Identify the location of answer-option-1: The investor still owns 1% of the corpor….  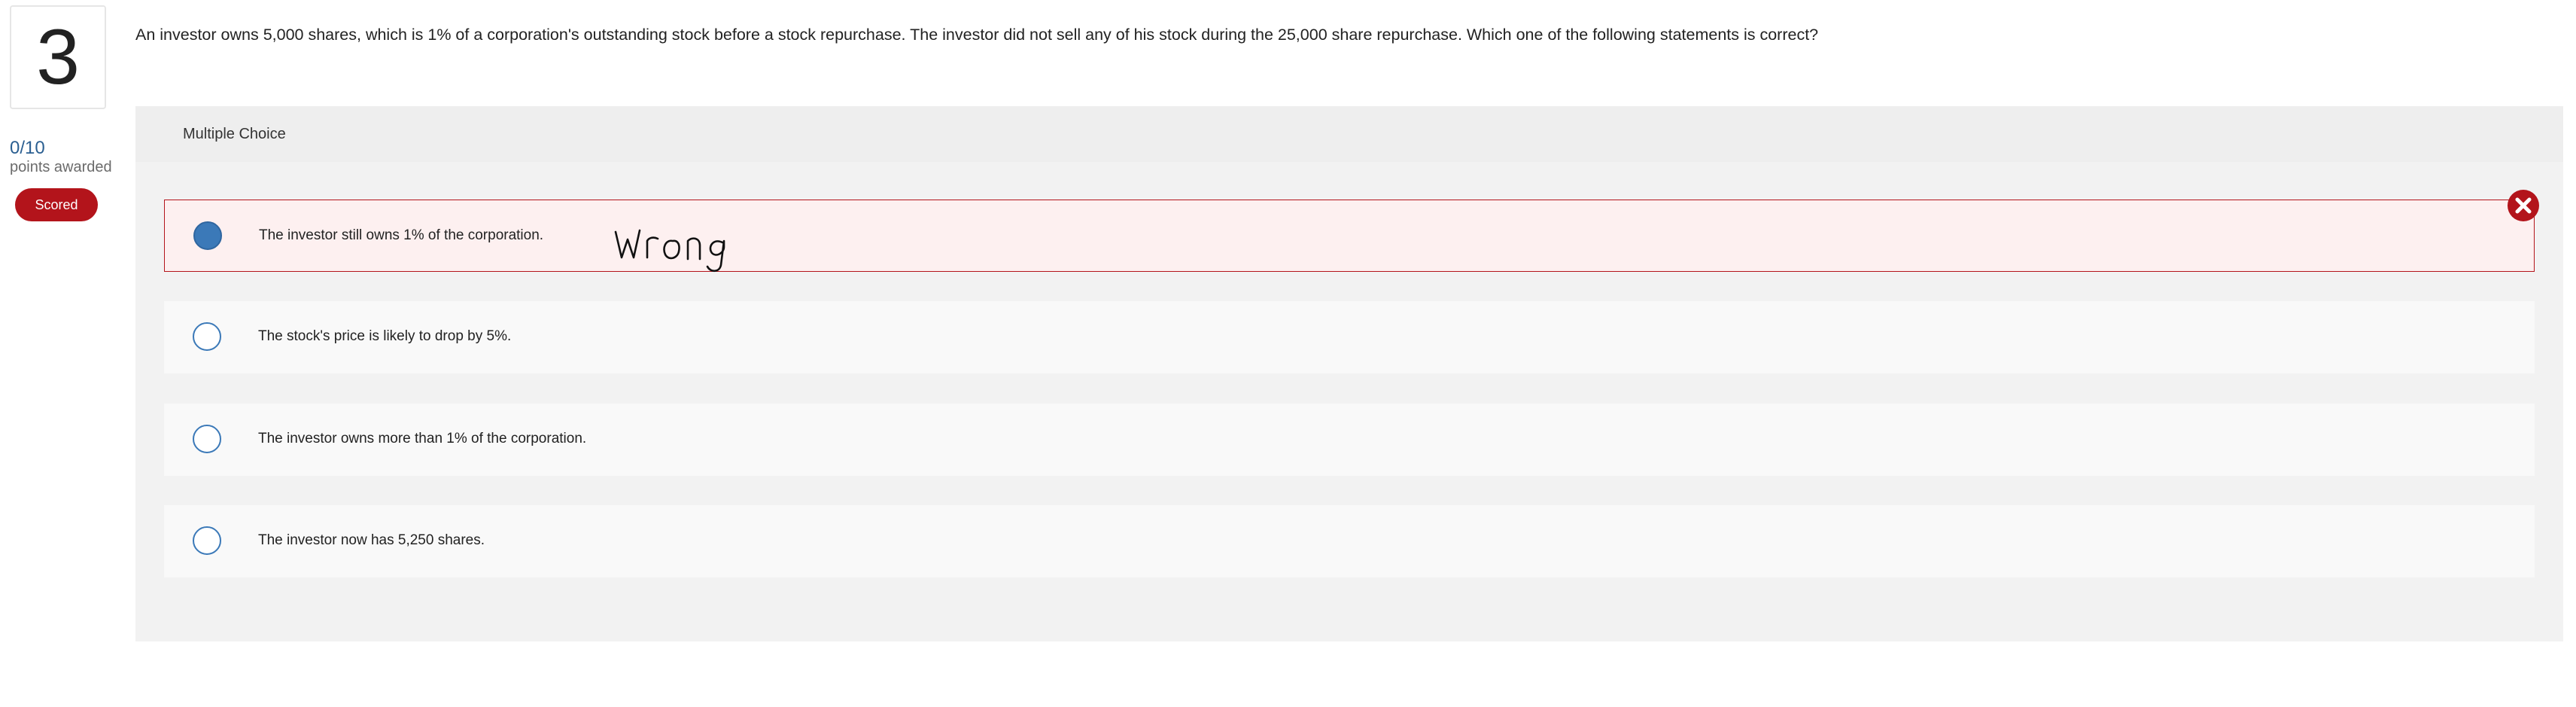
(1349, 236).